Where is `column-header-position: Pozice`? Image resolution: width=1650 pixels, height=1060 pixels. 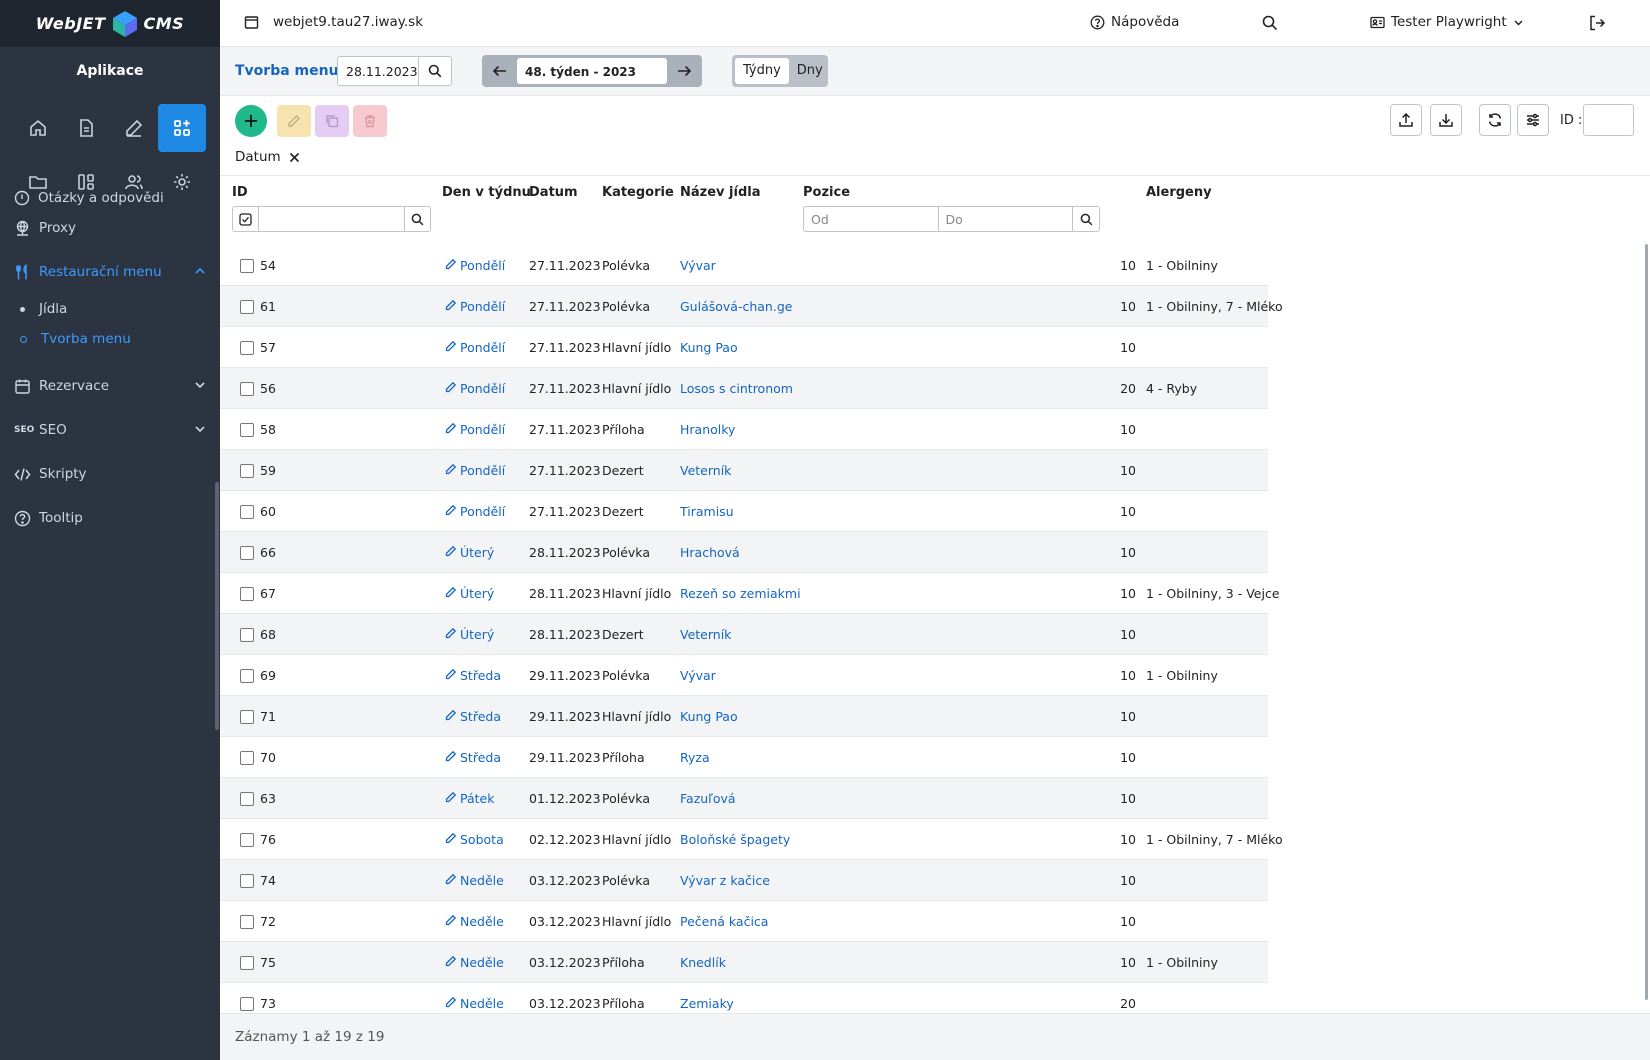
column-header-position: Pozice is located at coordinates (826, 192).